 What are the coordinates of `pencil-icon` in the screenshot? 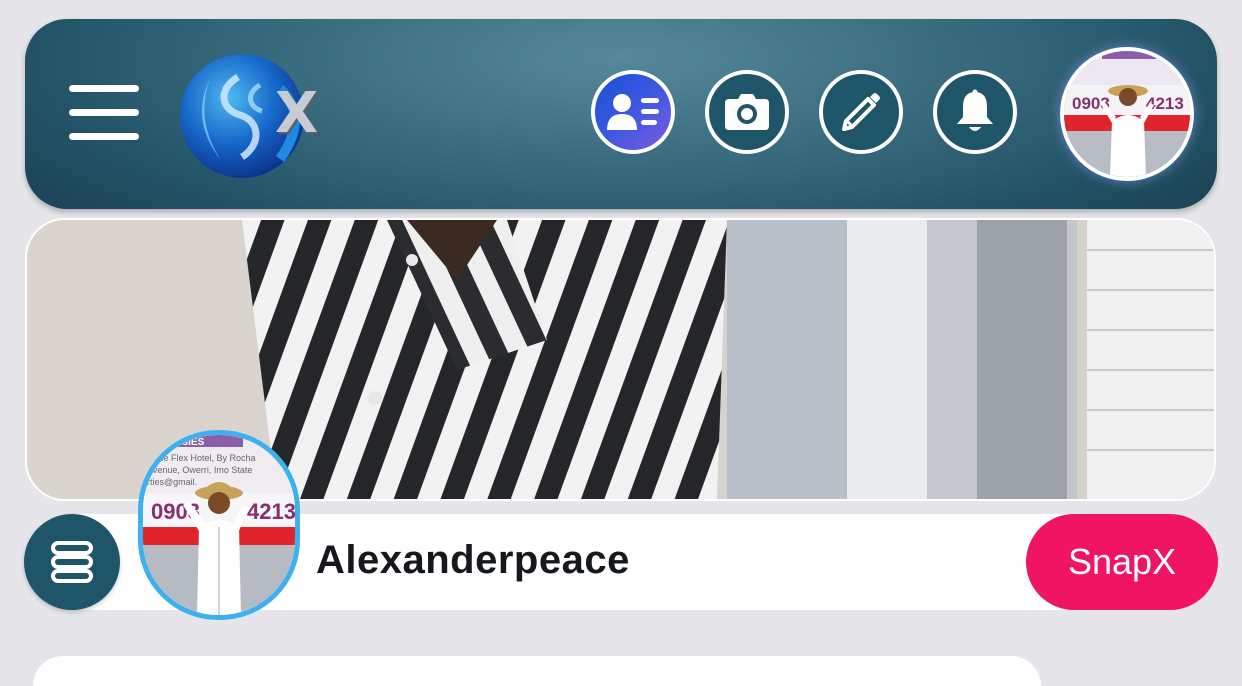 It's located at (861, 112).